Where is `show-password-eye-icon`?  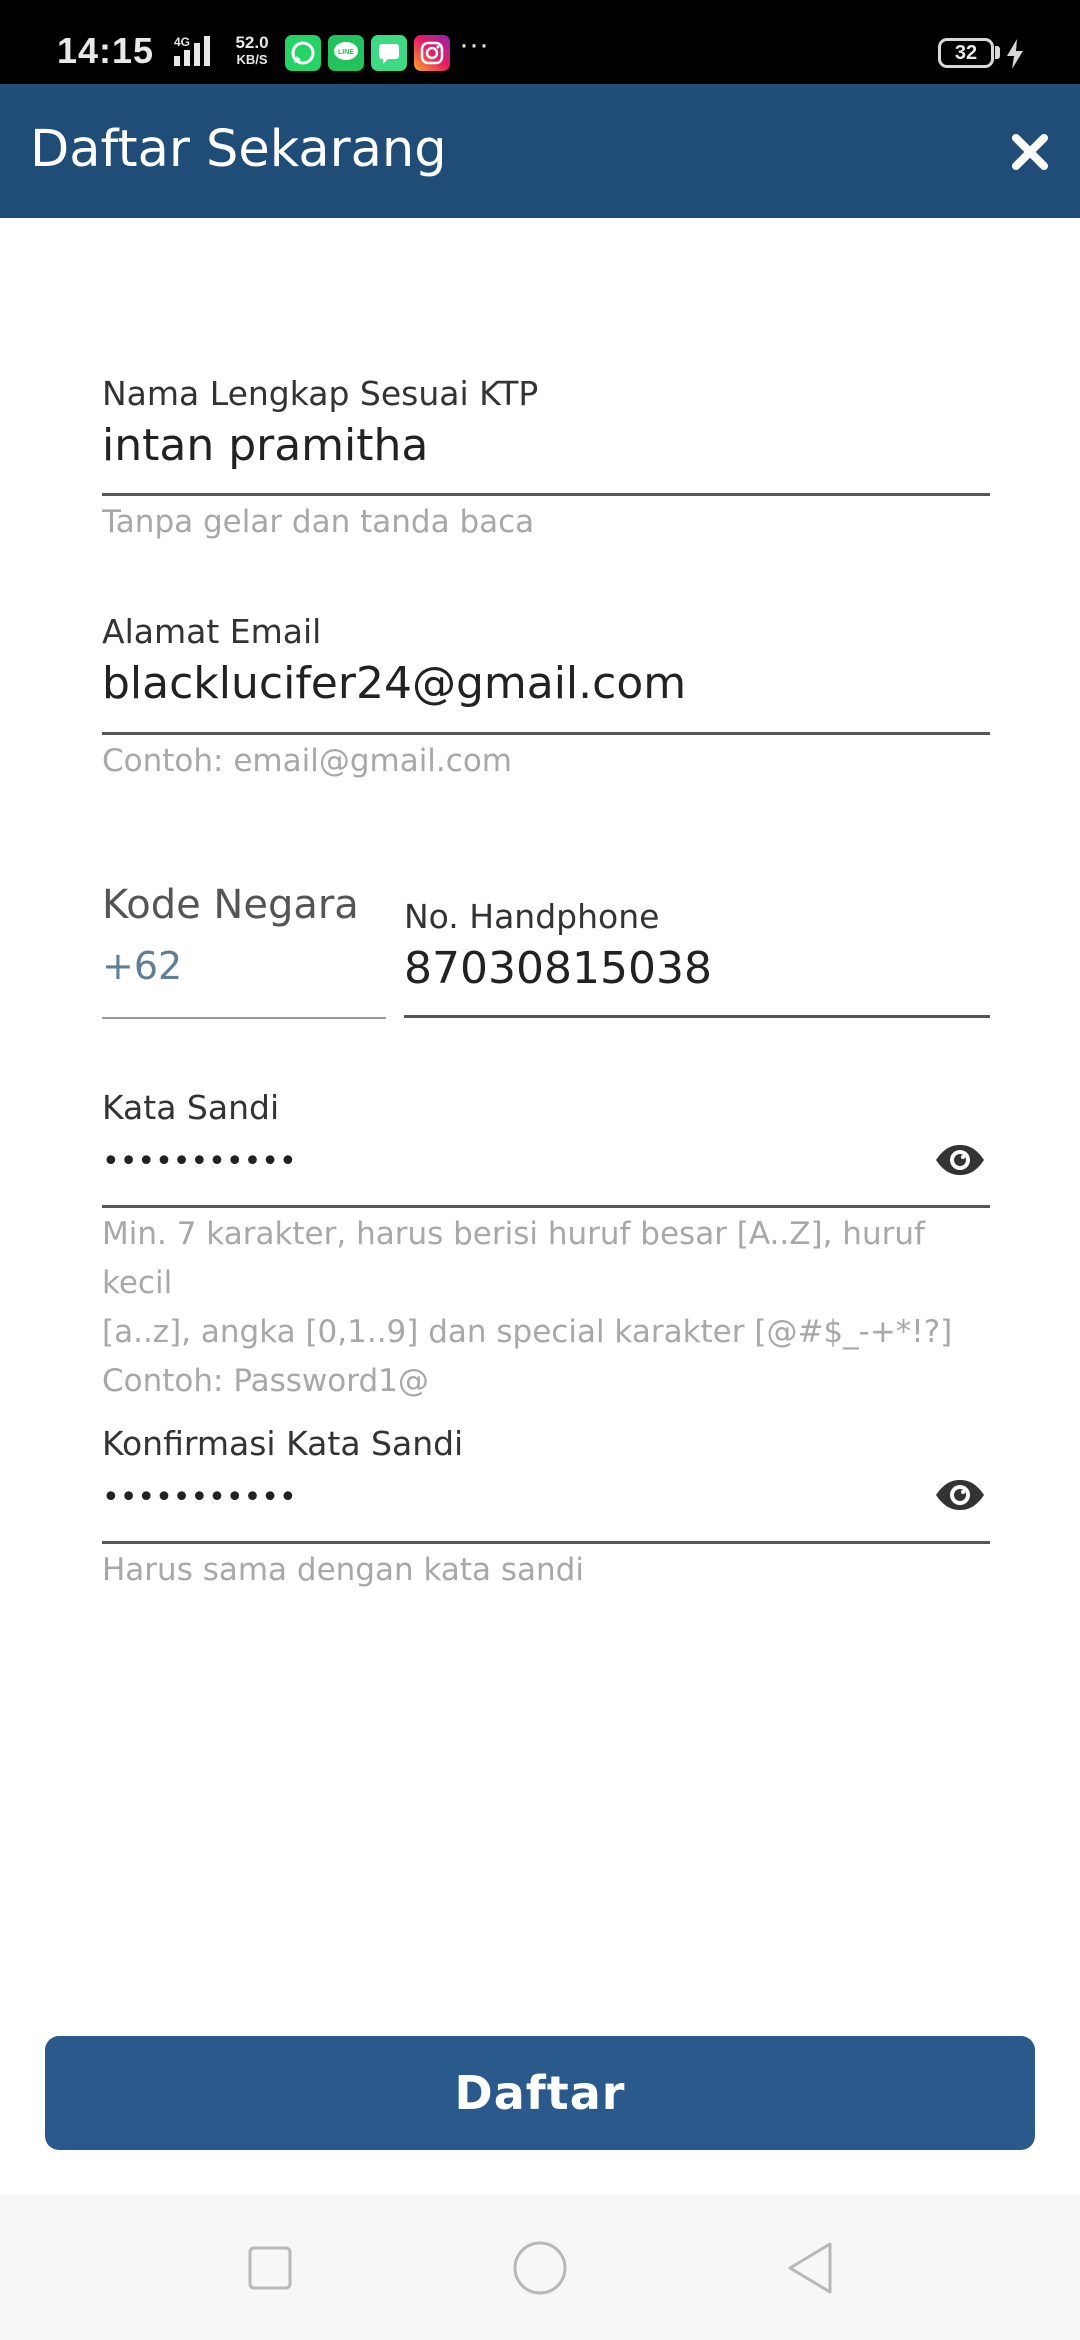
show-password-eye-icon is located at coordinates (960, 1160).